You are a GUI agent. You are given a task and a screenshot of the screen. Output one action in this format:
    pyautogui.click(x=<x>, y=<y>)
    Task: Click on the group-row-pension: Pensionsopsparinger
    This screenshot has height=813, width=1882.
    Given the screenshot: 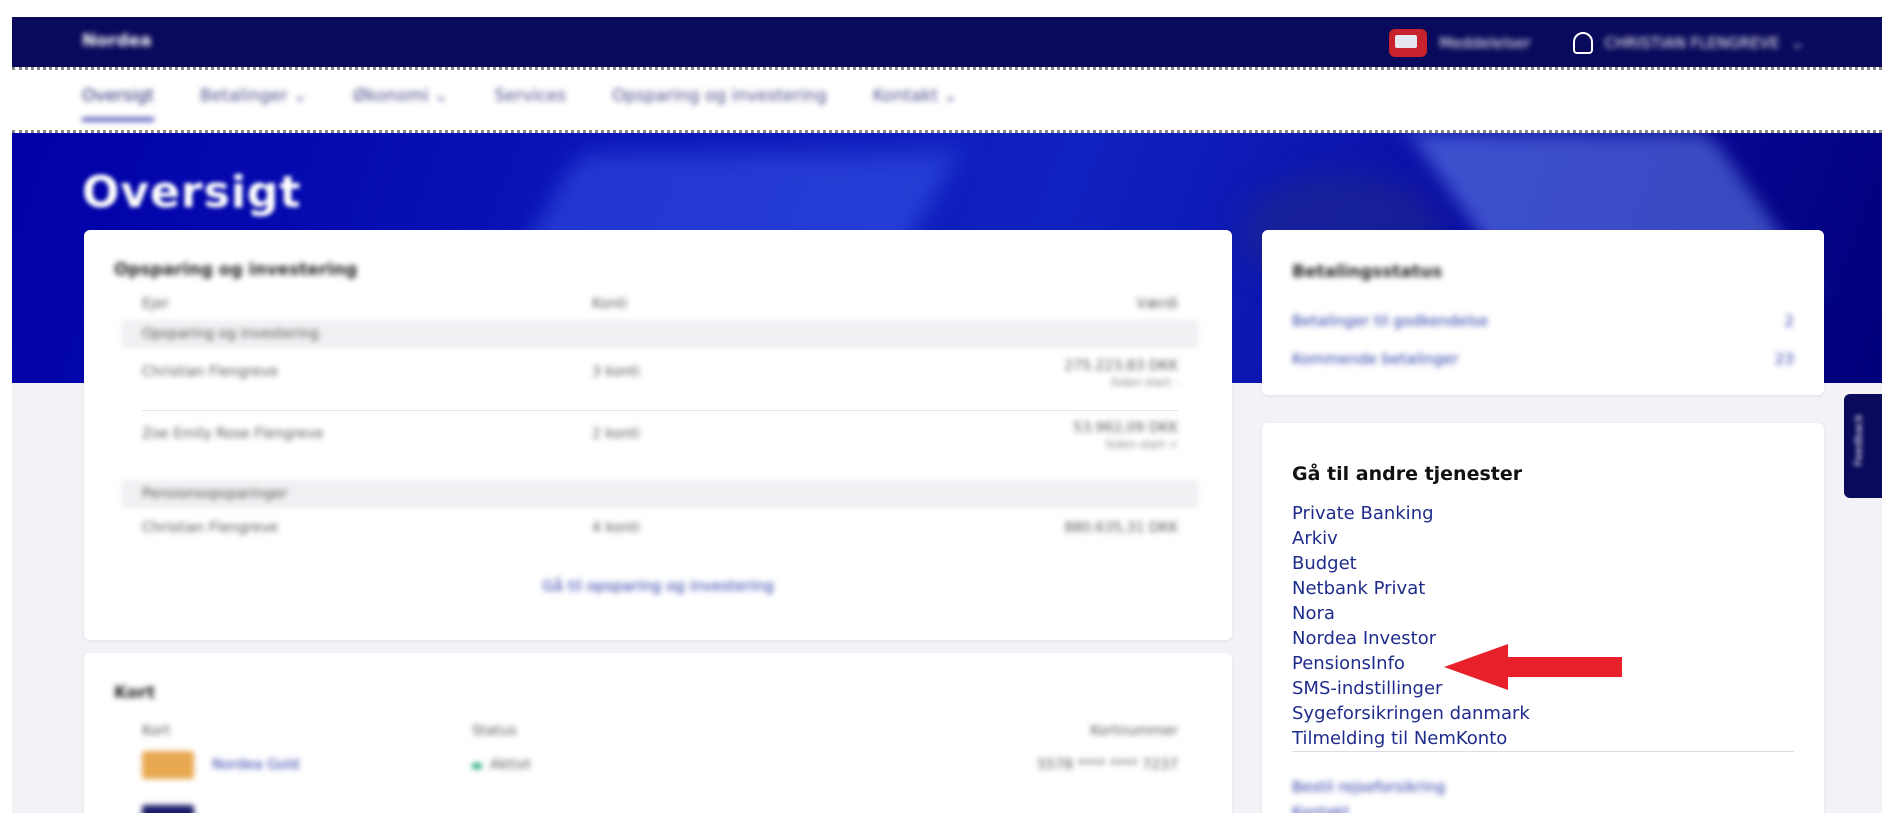 What is the action you would take?
    pyautogui.click(x=660, y=494)
    